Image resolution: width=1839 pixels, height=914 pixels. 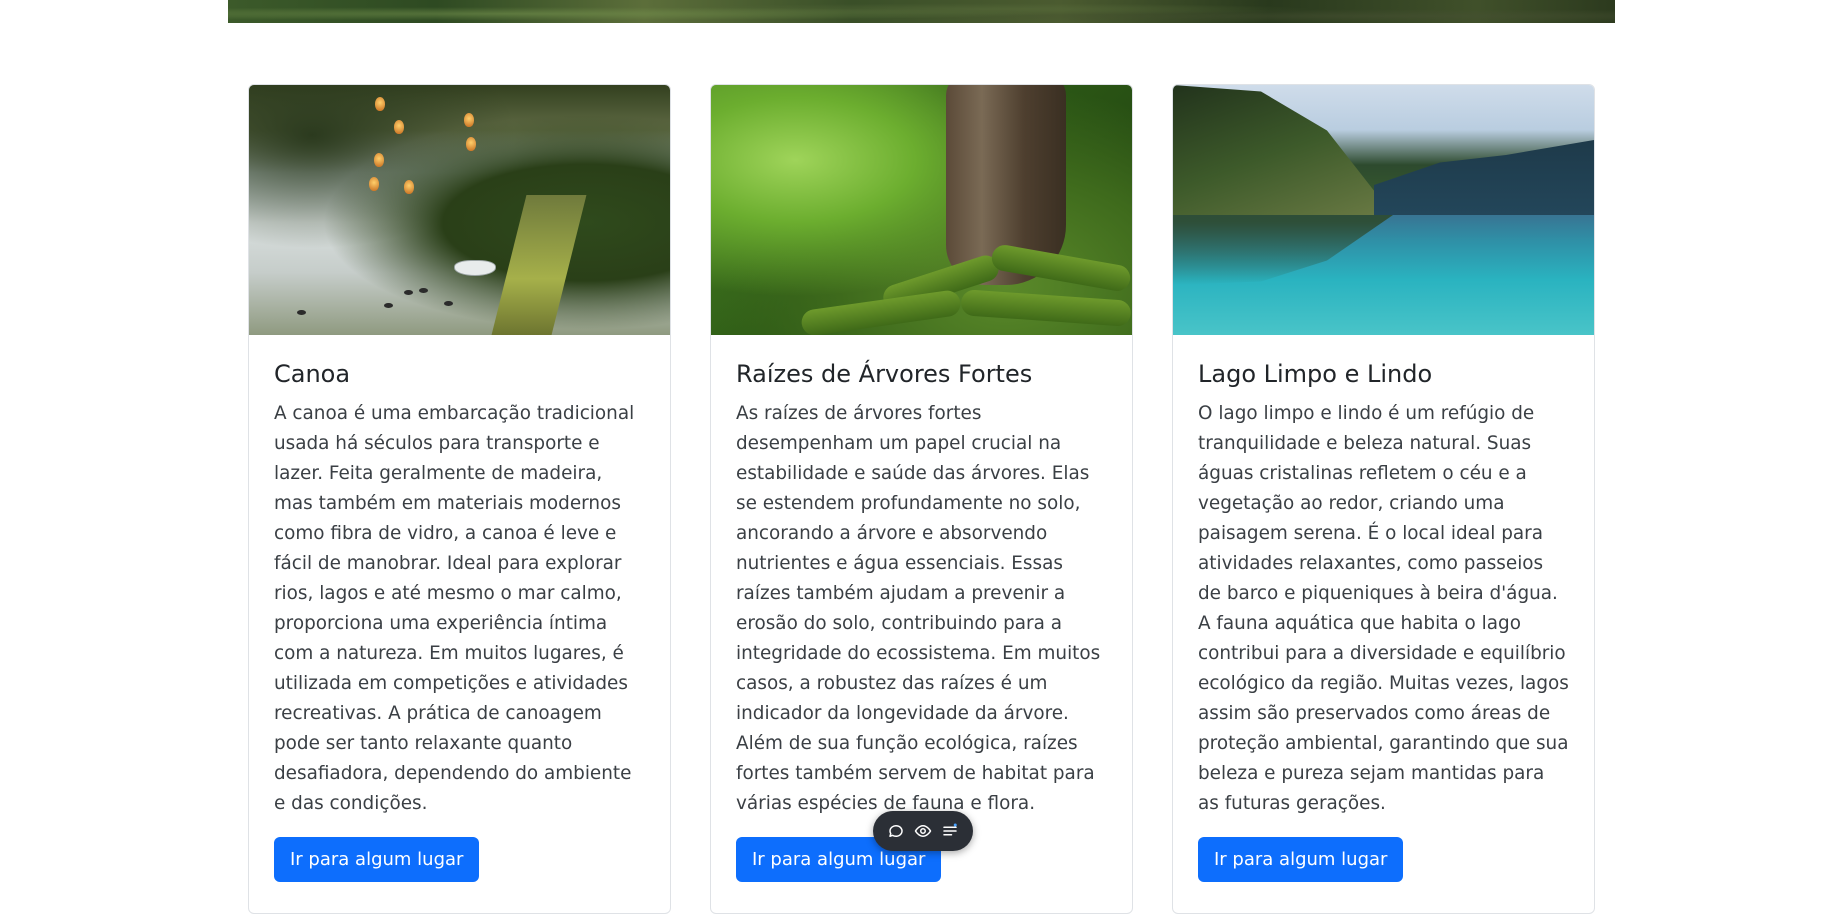 I want to click on card-title: Lago Limpo e Lindo, so click(x=1315, y=374).